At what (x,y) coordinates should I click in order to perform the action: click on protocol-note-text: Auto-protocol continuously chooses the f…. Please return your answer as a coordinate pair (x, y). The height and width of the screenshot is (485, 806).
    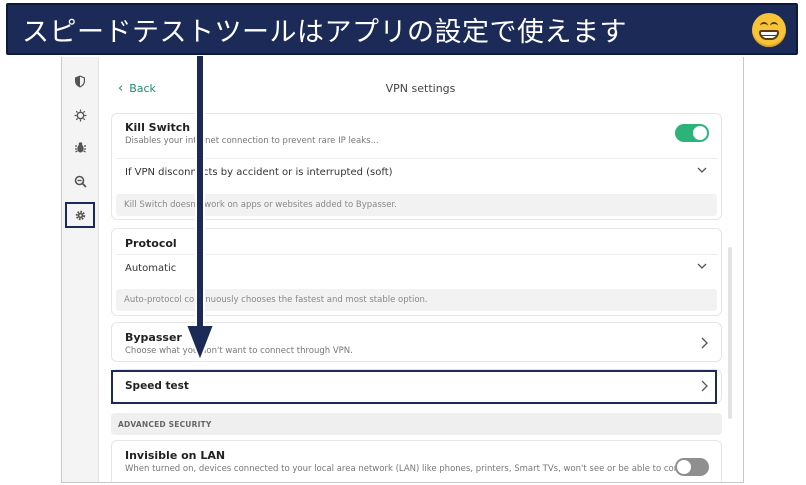
    Looking at the image, I should click on (276, 300).